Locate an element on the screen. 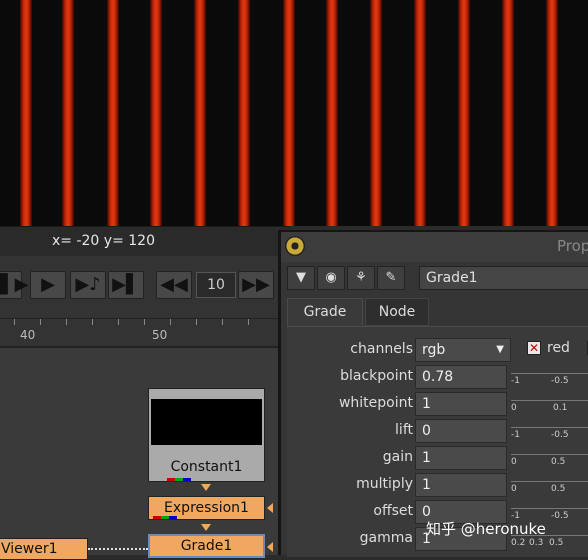 This screenshot has width=588, height=560. multiply-label: multiply is located at coordinates (384, 484).